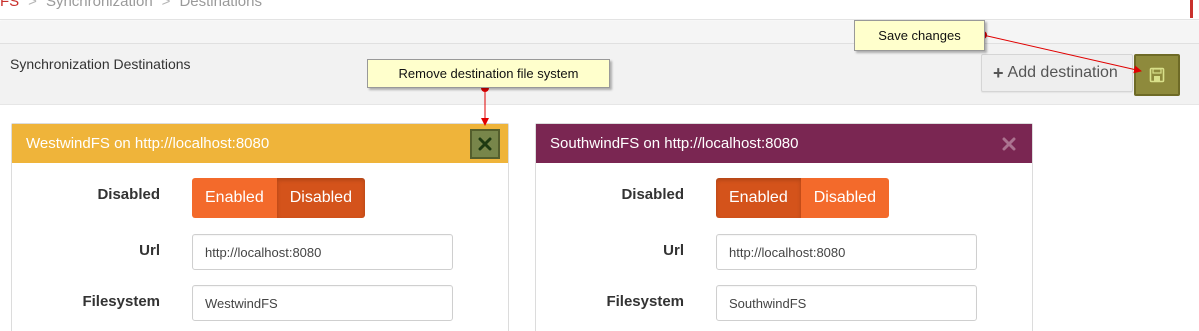 Image resolution: width=1199 pixels, height=331 pixels. Describe the element at coordinates (322, 303) in the screenshot. I see `filesystem-input: WestwindFS` at that location.